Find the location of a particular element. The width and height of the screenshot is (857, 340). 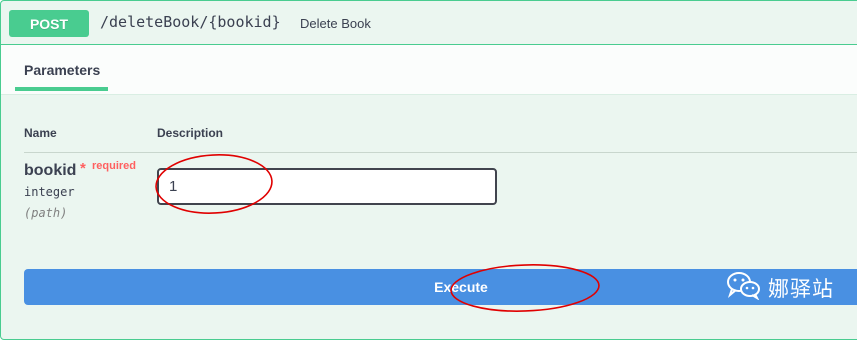

watermark-text: 娜驿站 is located at coordinates (801, 288).